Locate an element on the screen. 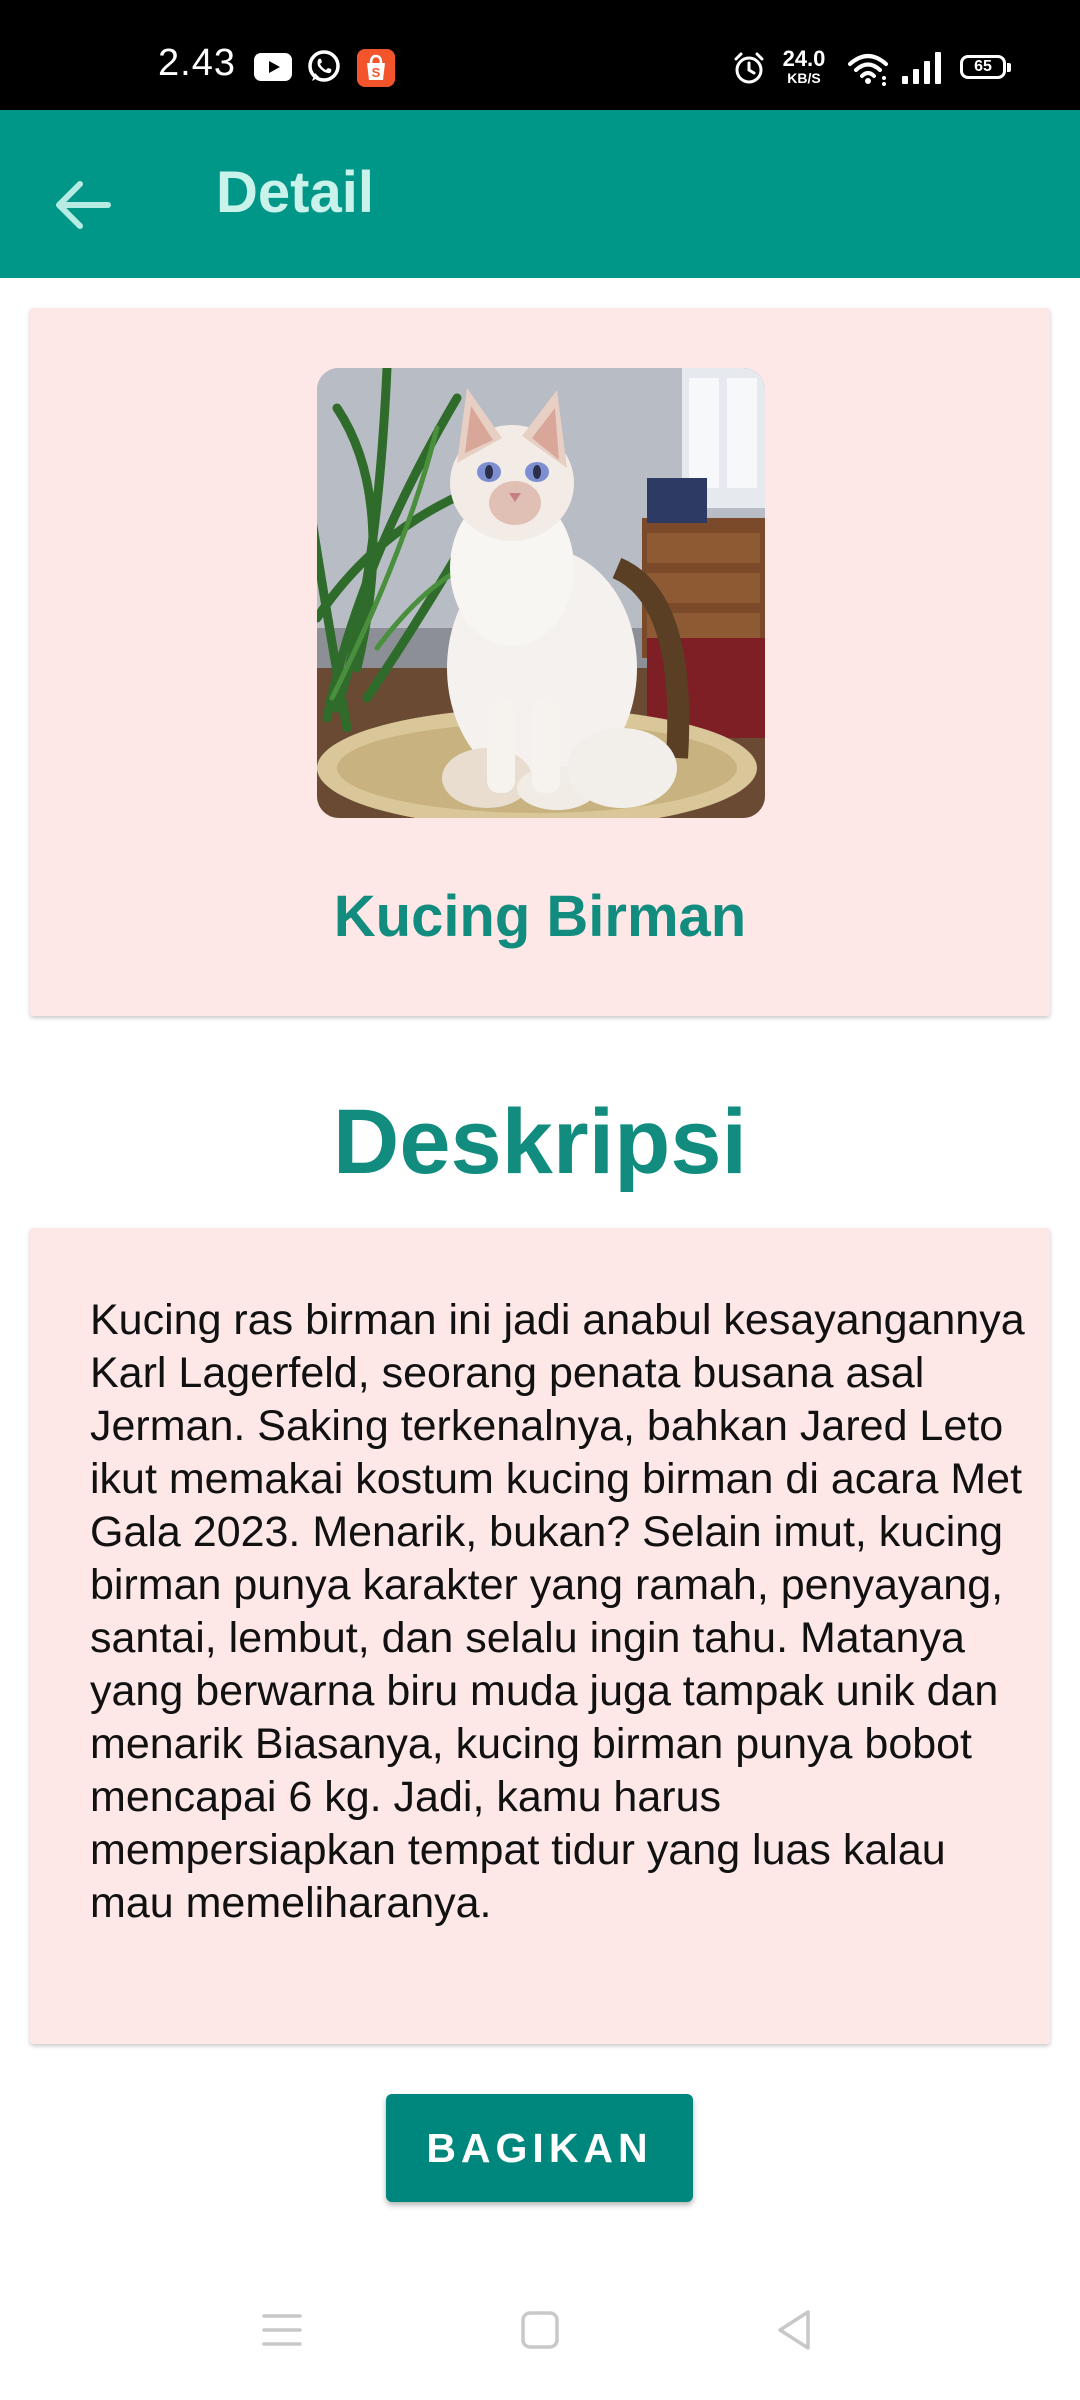  battery-icon: 65 is located at coordinates (985, 67).